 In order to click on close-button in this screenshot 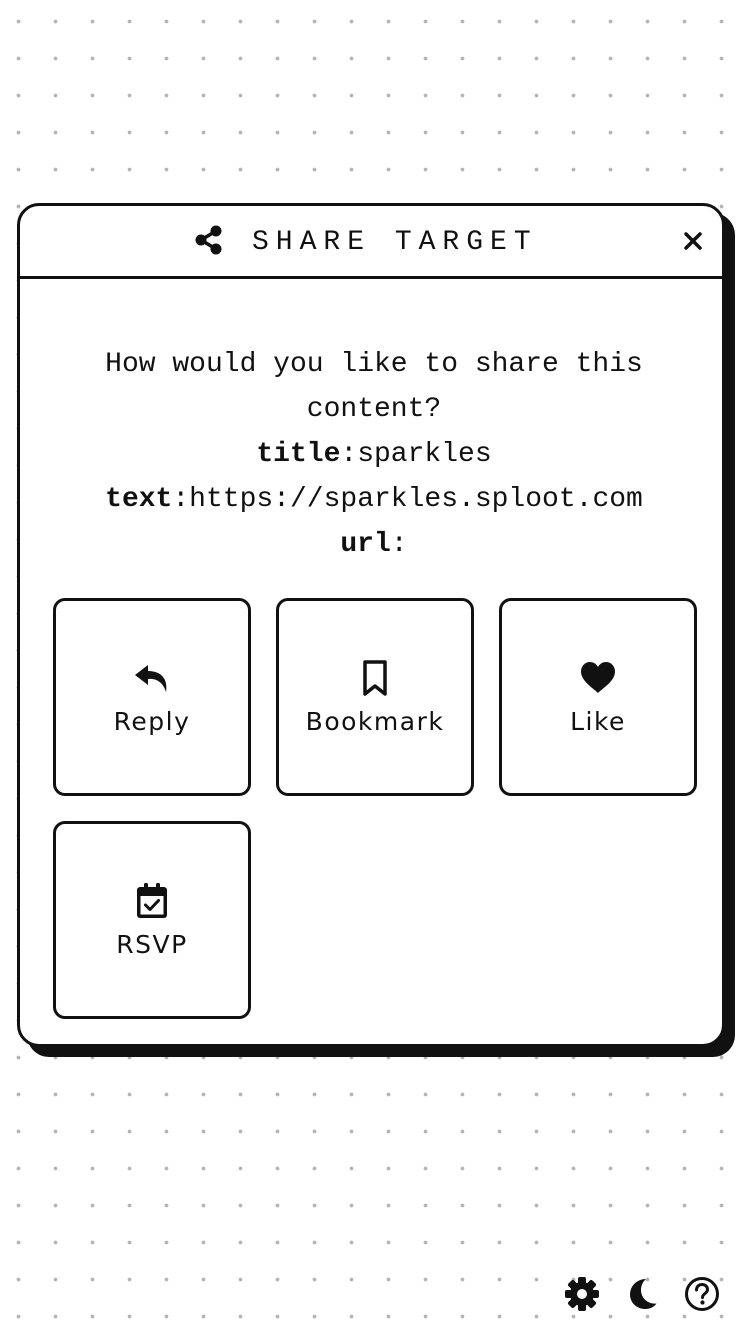, I will do `click(693, 241)`.